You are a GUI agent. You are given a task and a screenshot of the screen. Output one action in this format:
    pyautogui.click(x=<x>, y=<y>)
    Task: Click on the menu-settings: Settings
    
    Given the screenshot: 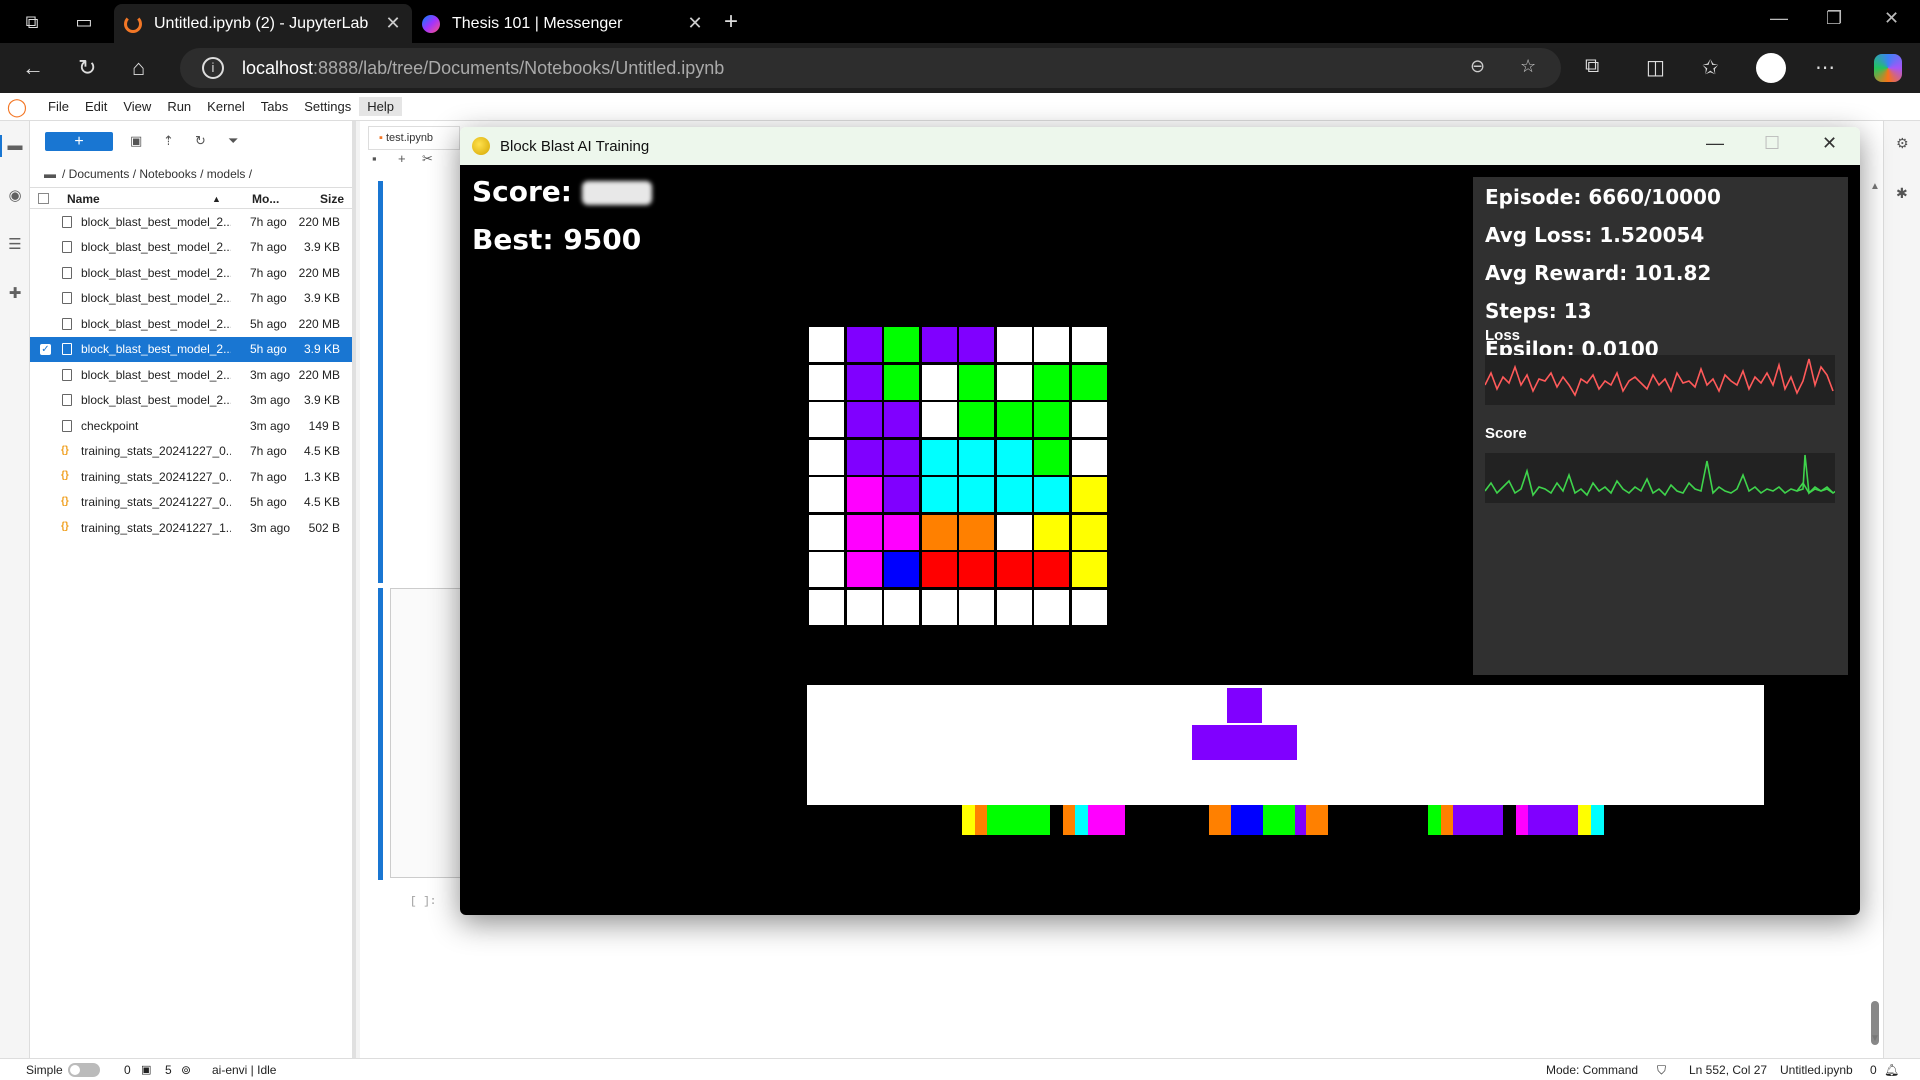 What is the action you would take?
    pyautogui.click(x=327, y=106)
    